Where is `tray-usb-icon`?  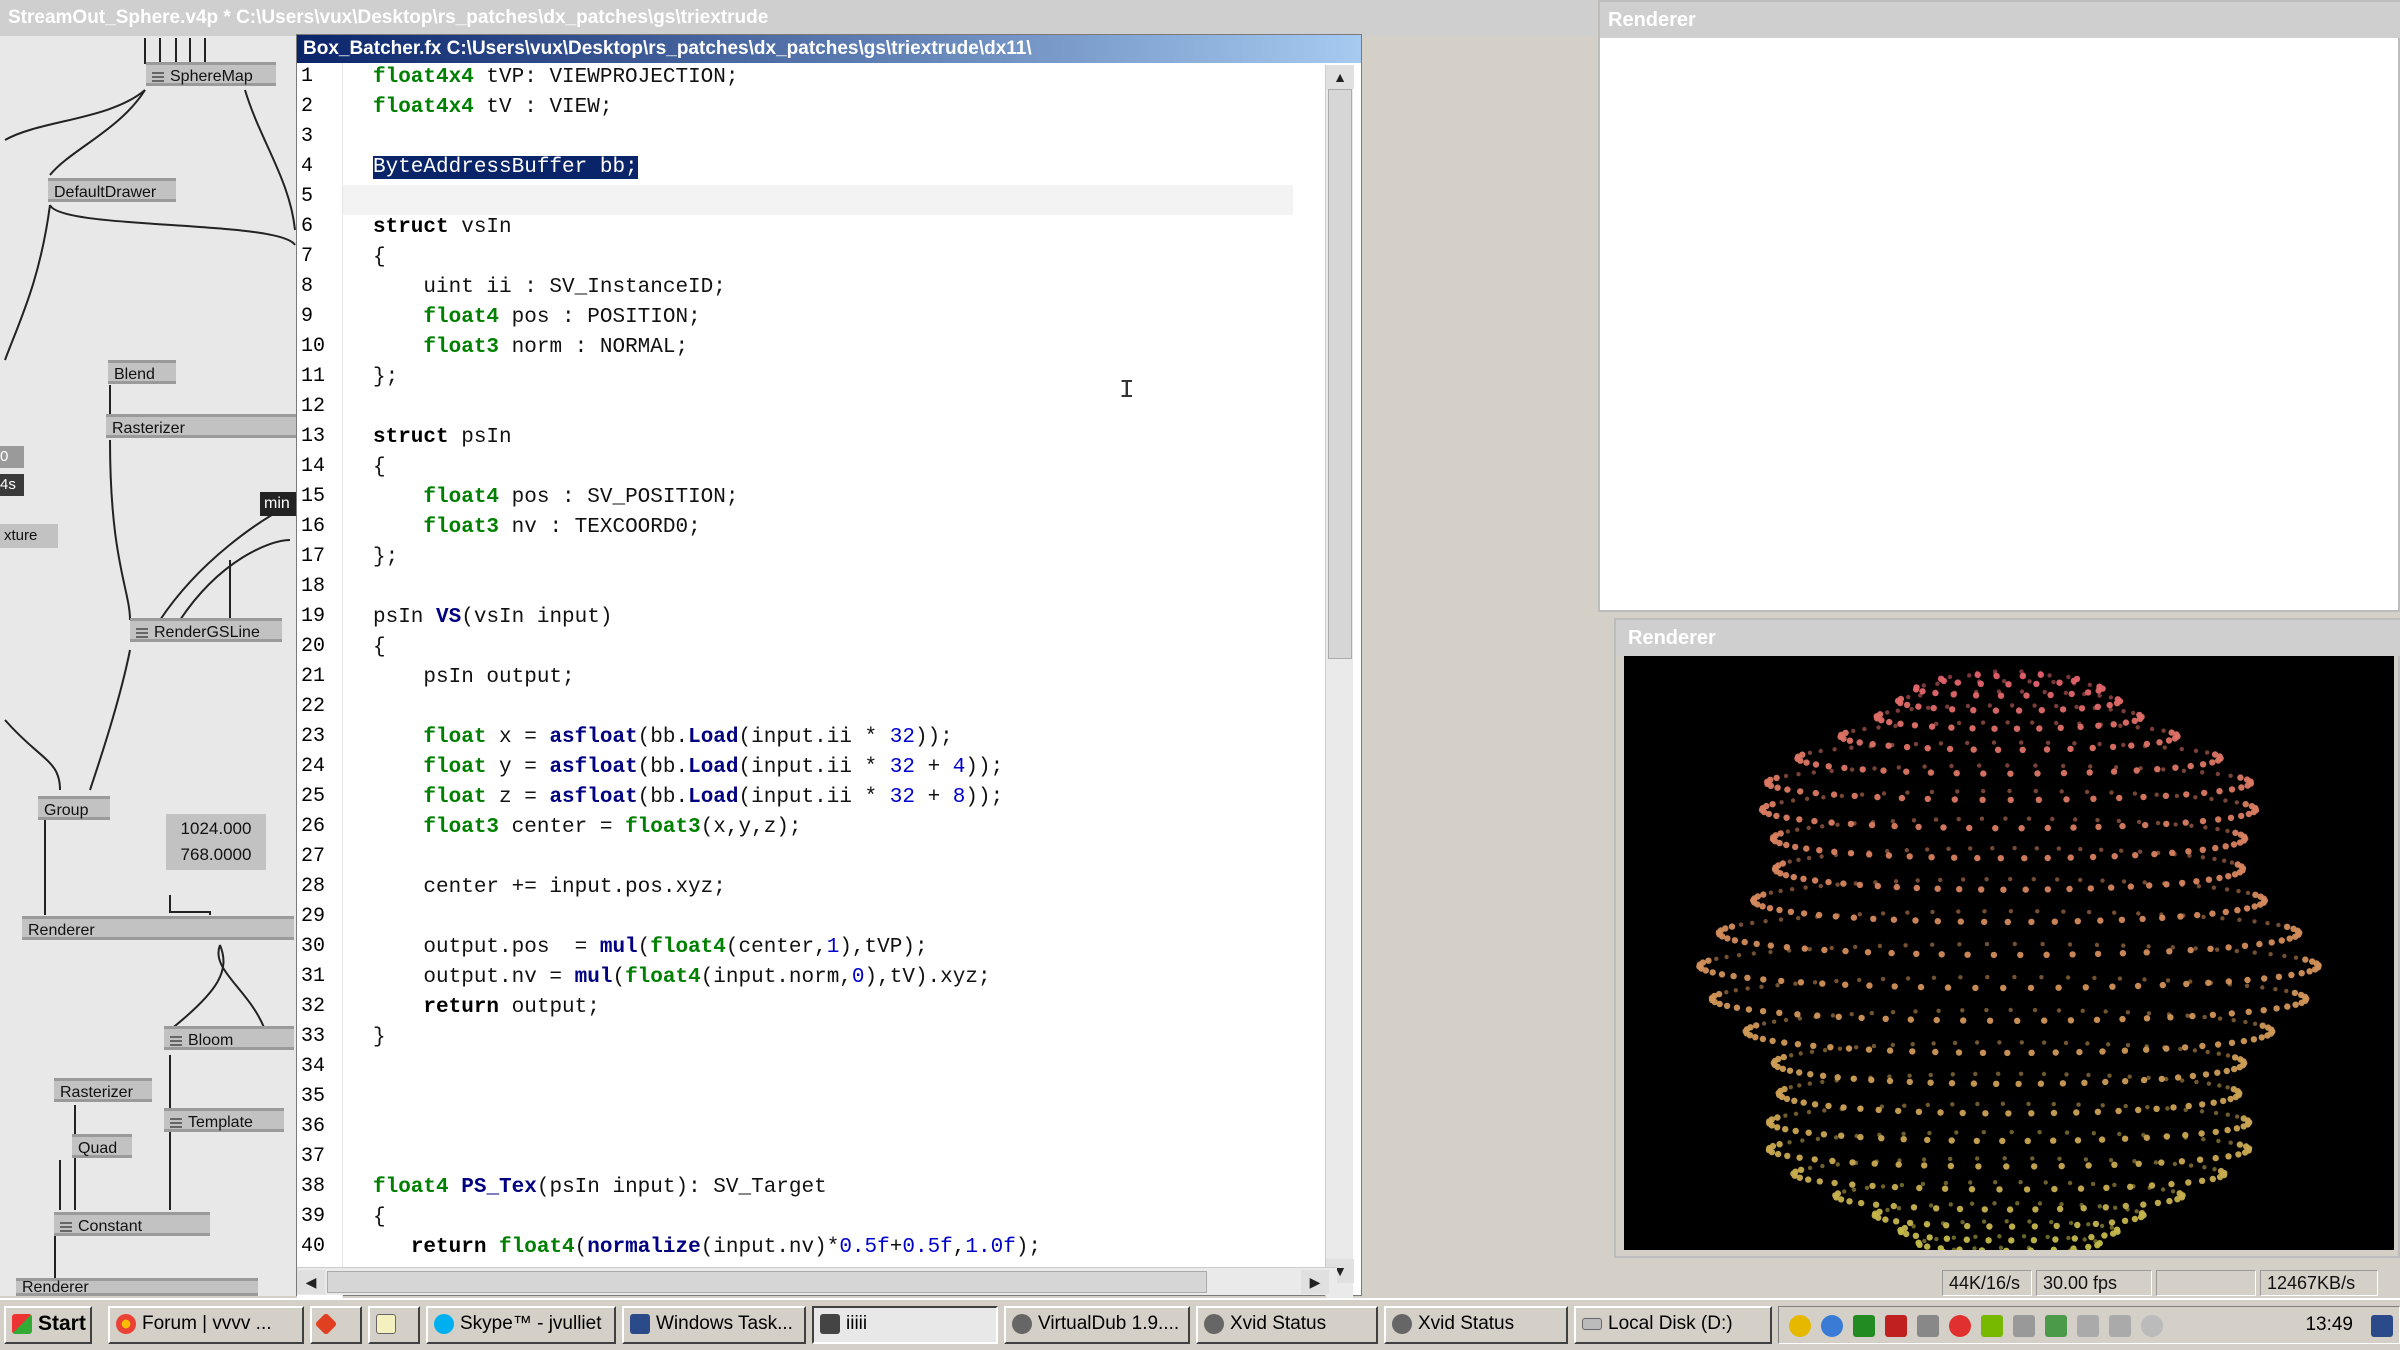 tray-usb-icon is located at coordinates (2088, 1326).